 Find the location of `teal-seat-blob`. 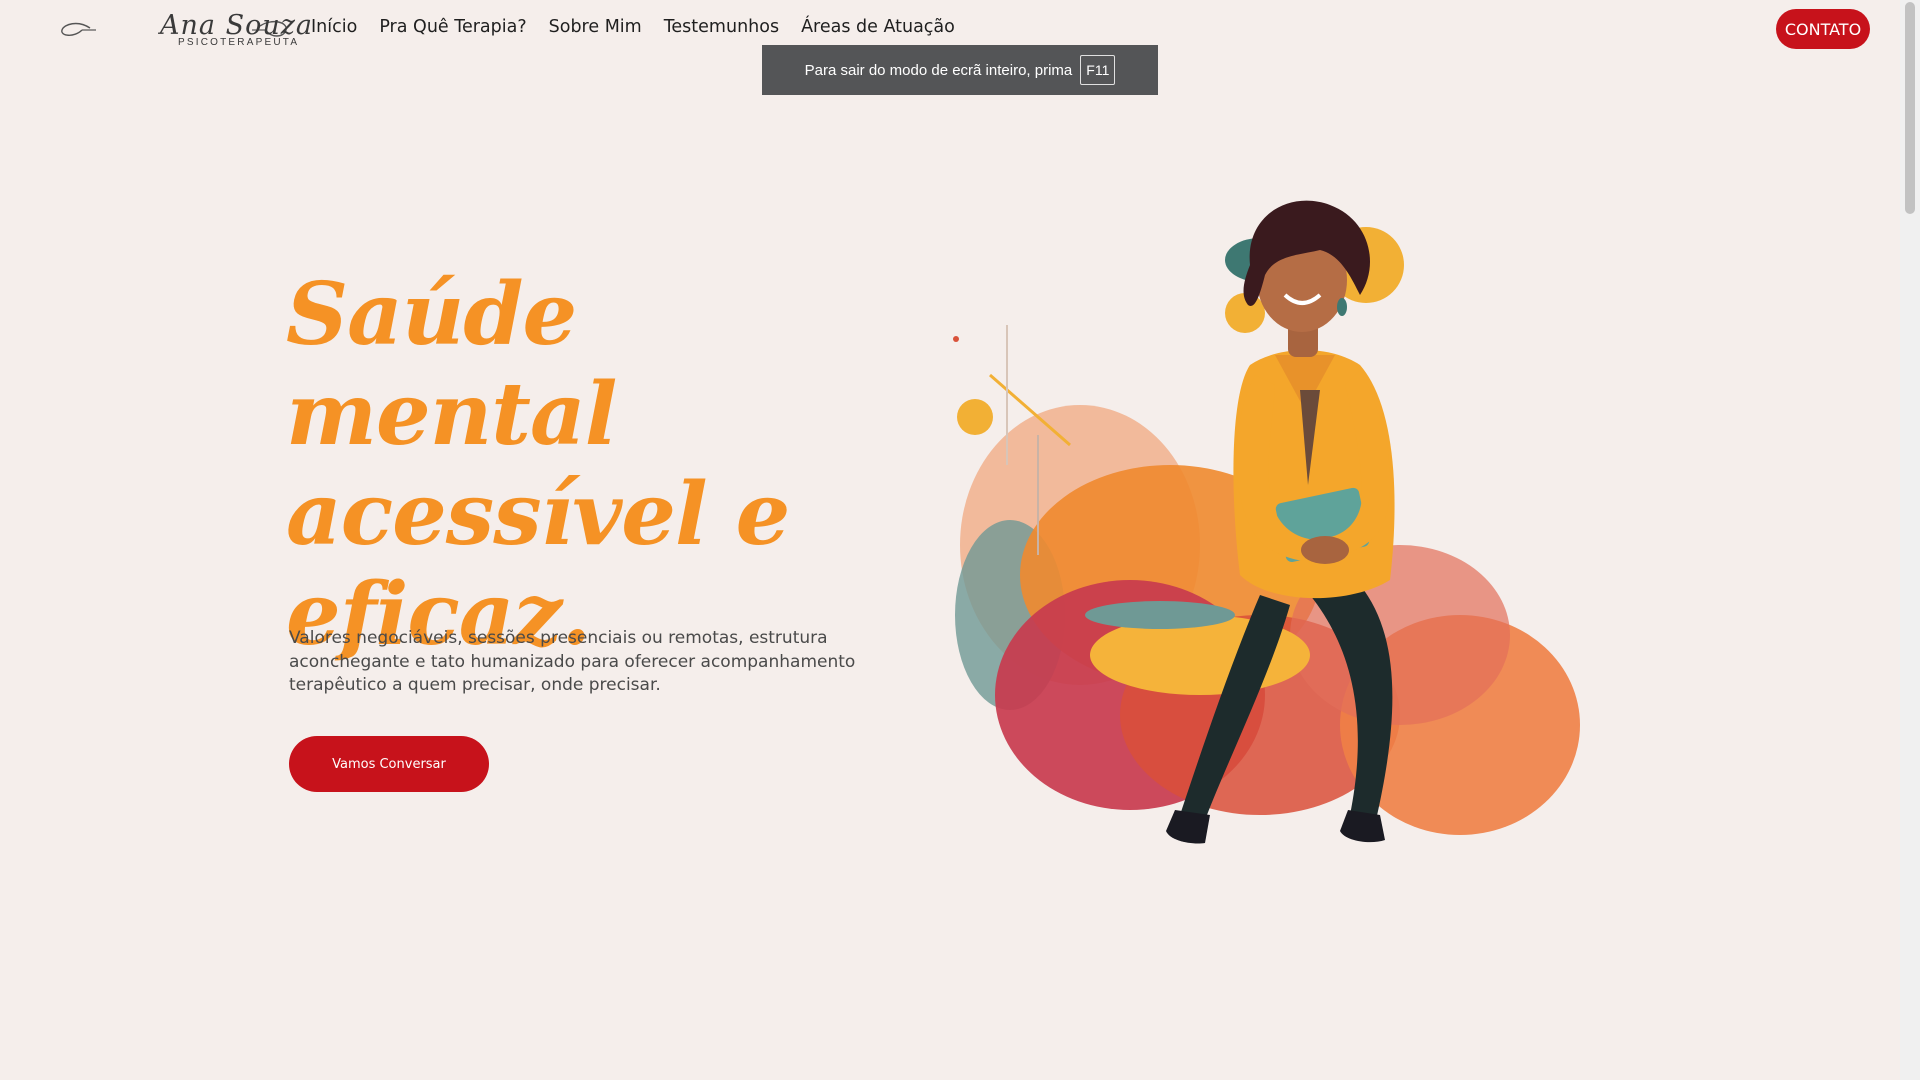

teal-seat-blob is located at coordinates (1160, 615).